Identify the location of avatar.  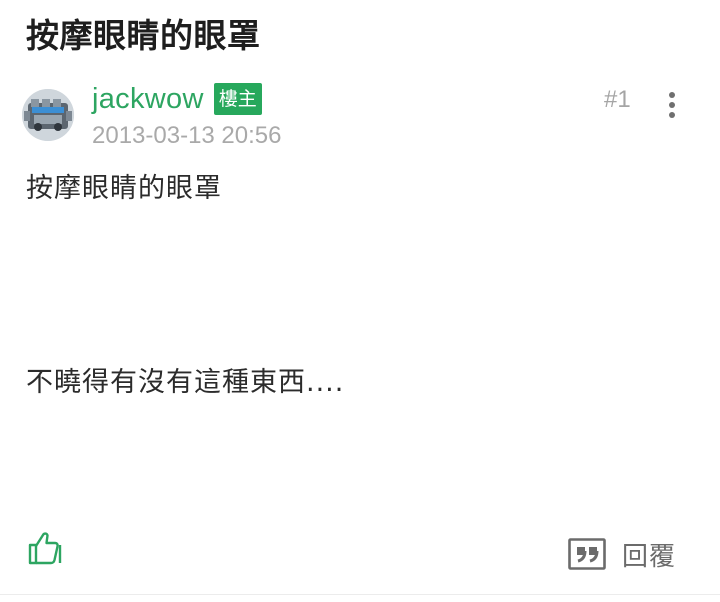
(48, 115).